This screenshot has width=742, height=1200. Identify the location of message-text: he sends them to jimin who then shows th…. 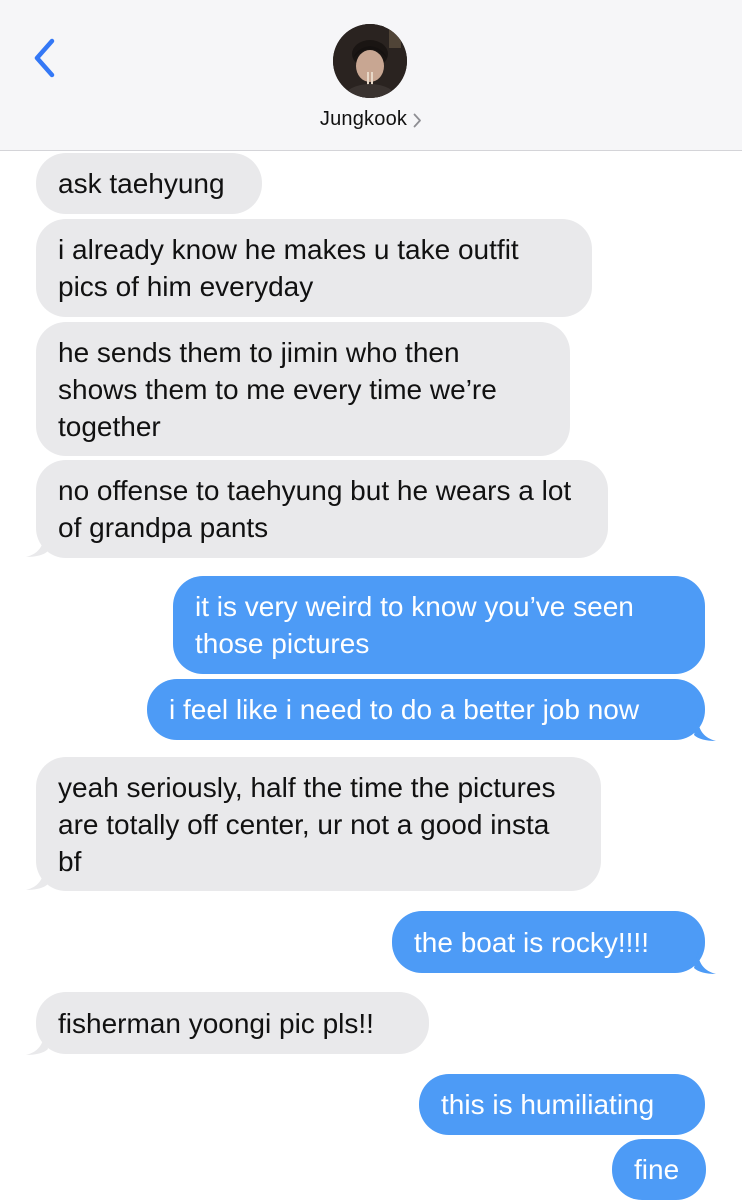
(277, 389).